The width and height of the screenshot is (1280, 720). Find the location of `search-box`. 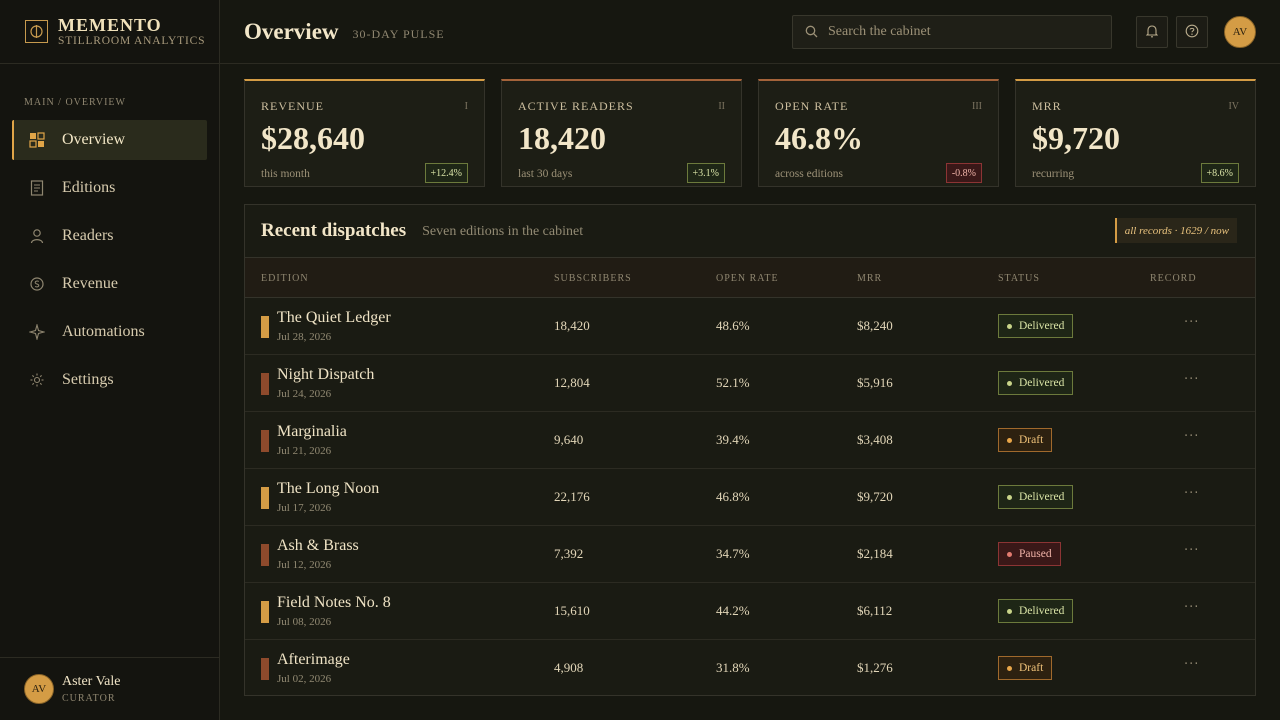

search-box is located at coordinates (952, 32).